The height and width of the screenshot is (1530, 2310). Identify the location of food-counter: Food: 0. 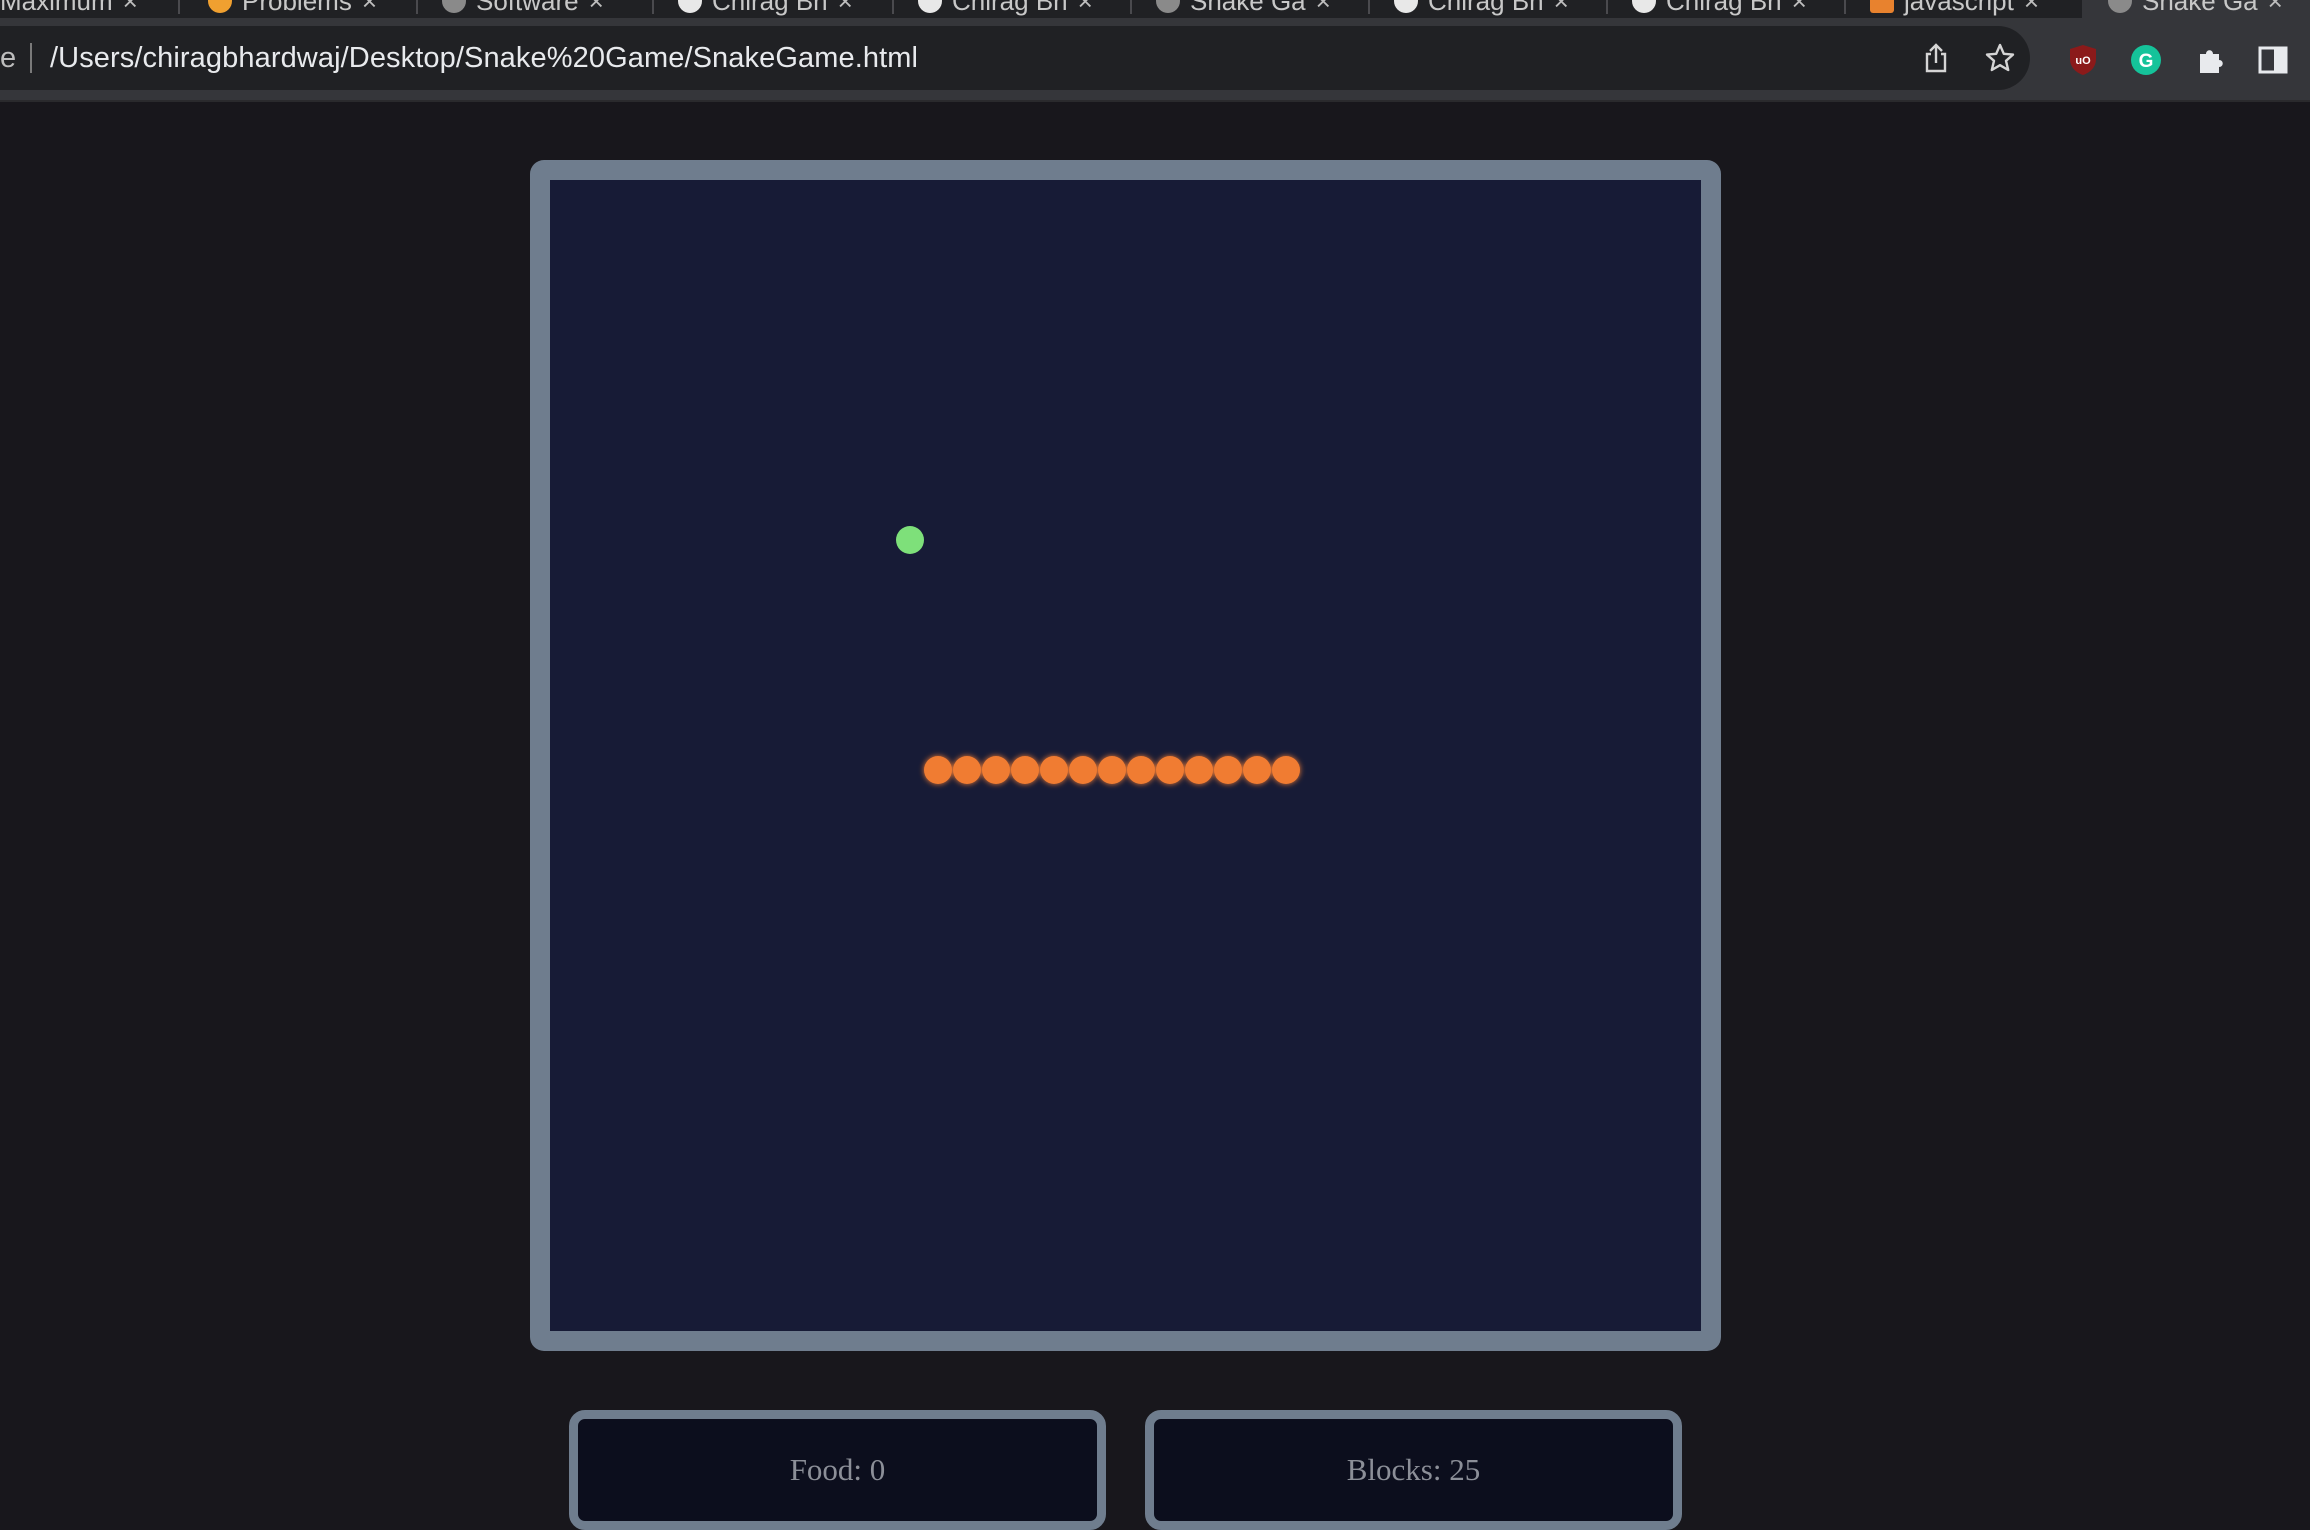
(837, 1470).